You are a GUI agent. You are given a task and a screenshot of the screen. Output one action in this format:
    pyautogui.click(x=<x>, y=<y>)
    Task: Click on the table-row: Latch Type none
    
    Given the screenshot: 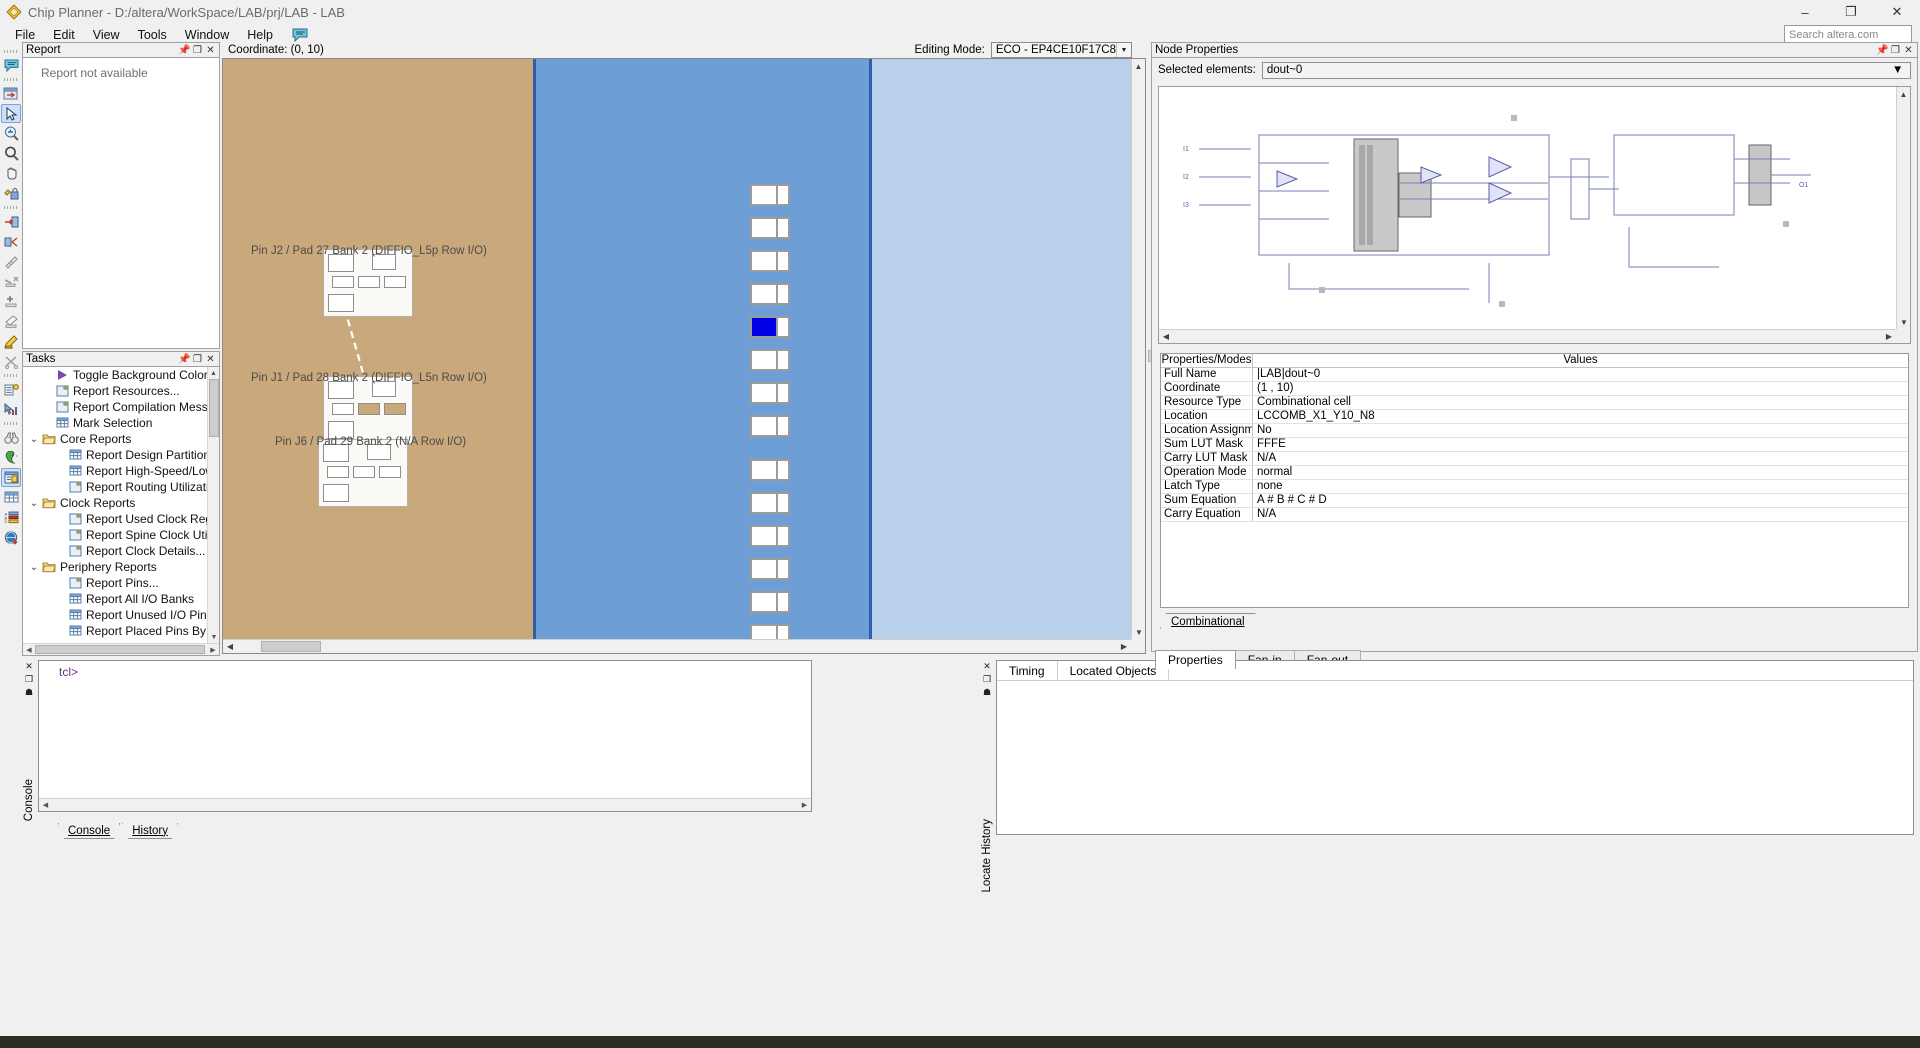 What is the action you would take?
    pyautogui.click(x=1534, y=487)
    